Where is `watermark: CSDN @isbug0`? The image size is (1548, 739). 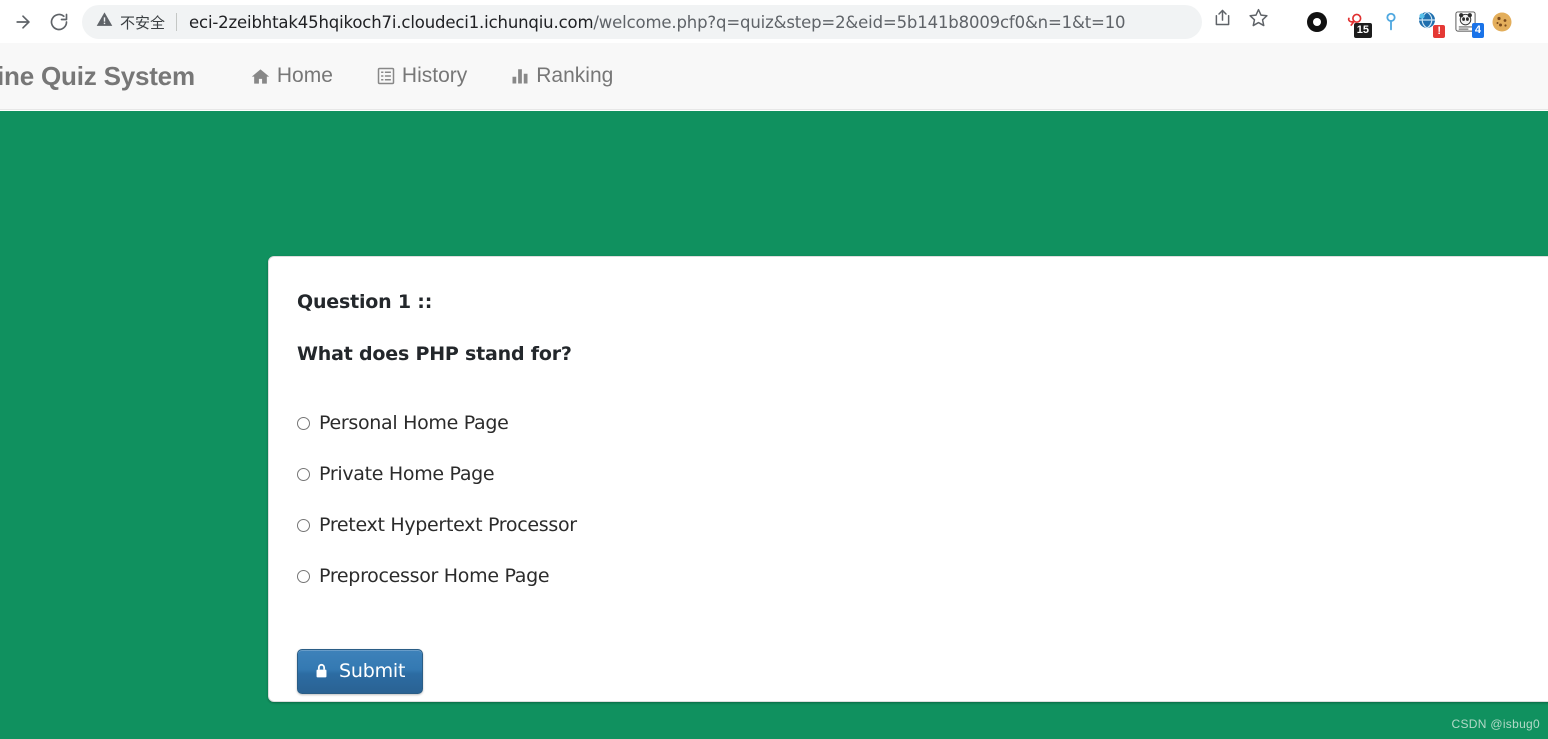 watermark: CSDN @isbug0 is located at coordinates (1495, 724).